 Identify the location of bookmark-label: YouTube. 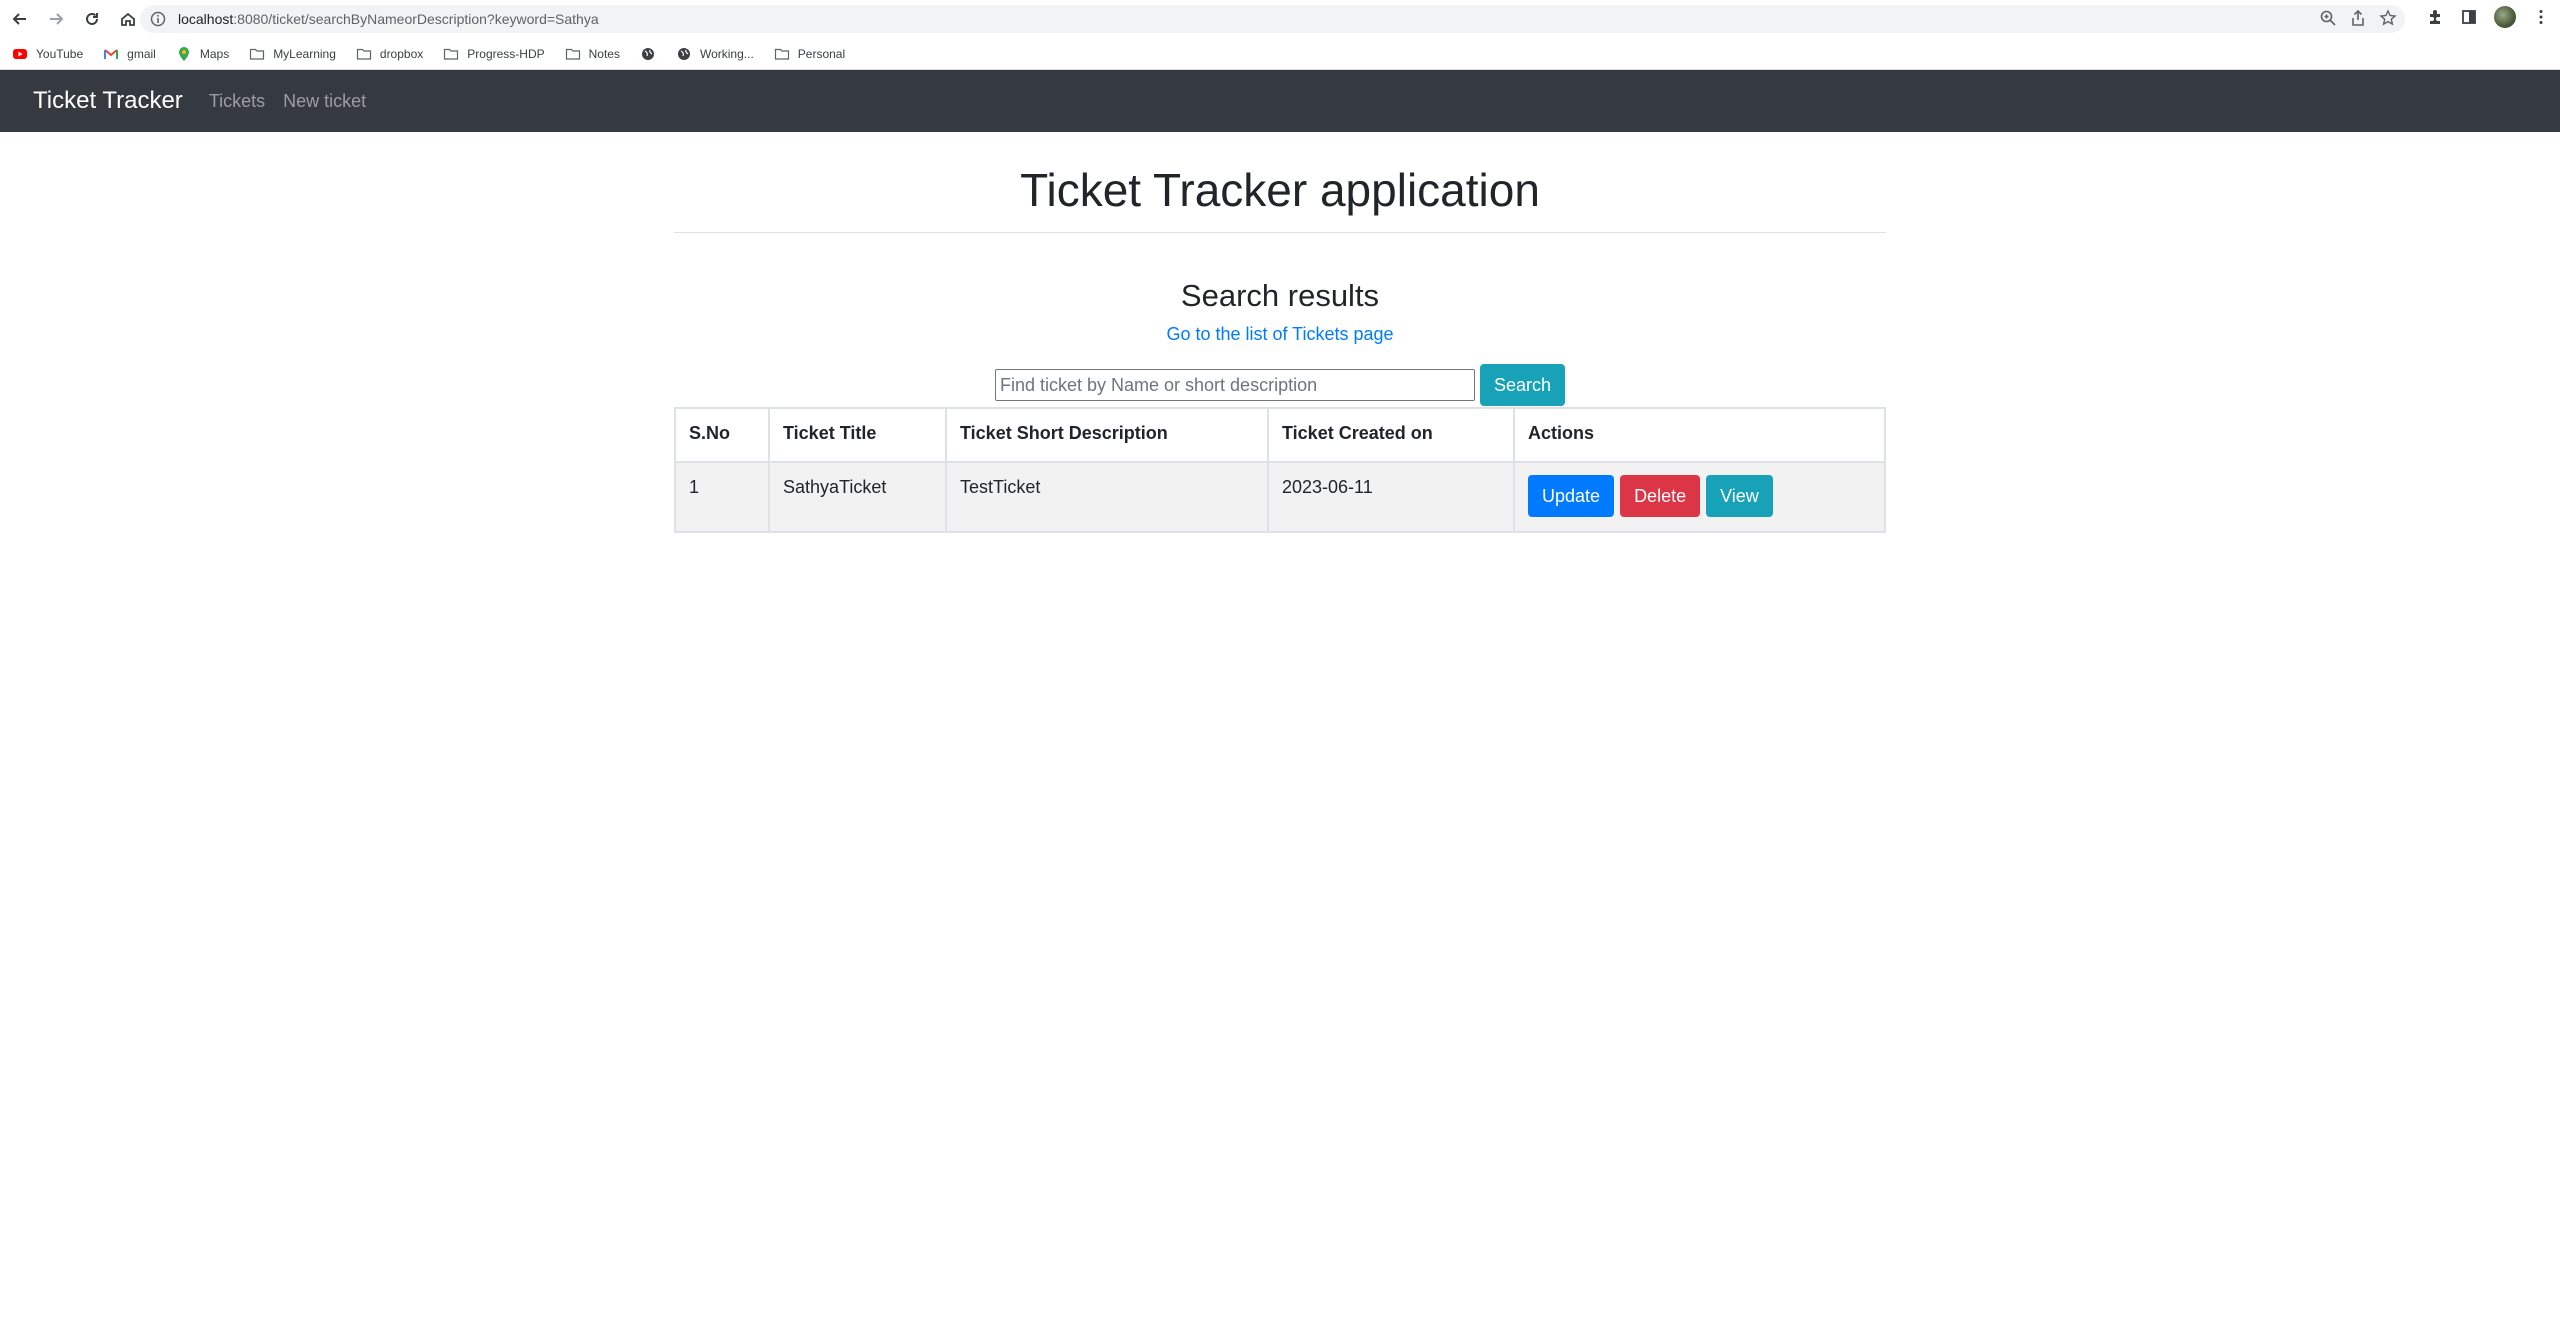
(60, 53).